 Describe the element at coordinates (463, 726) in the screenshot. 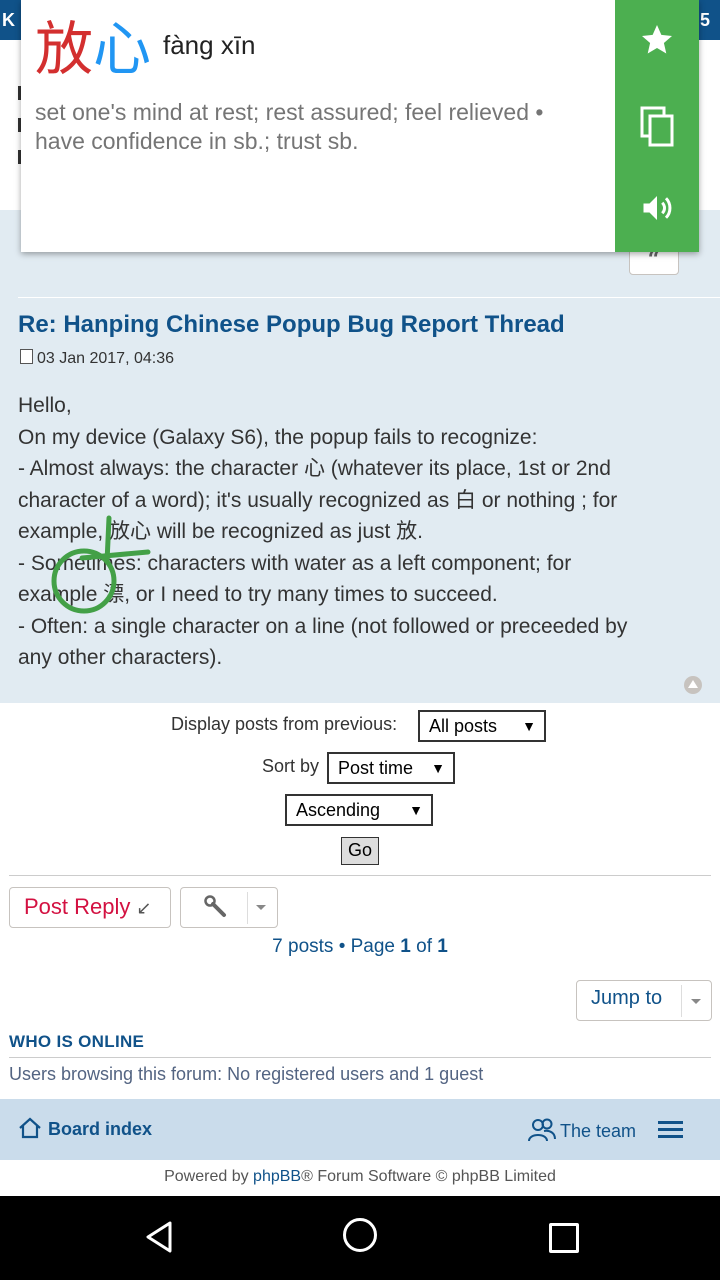

I see `display-posts-value: All posts` at that location.